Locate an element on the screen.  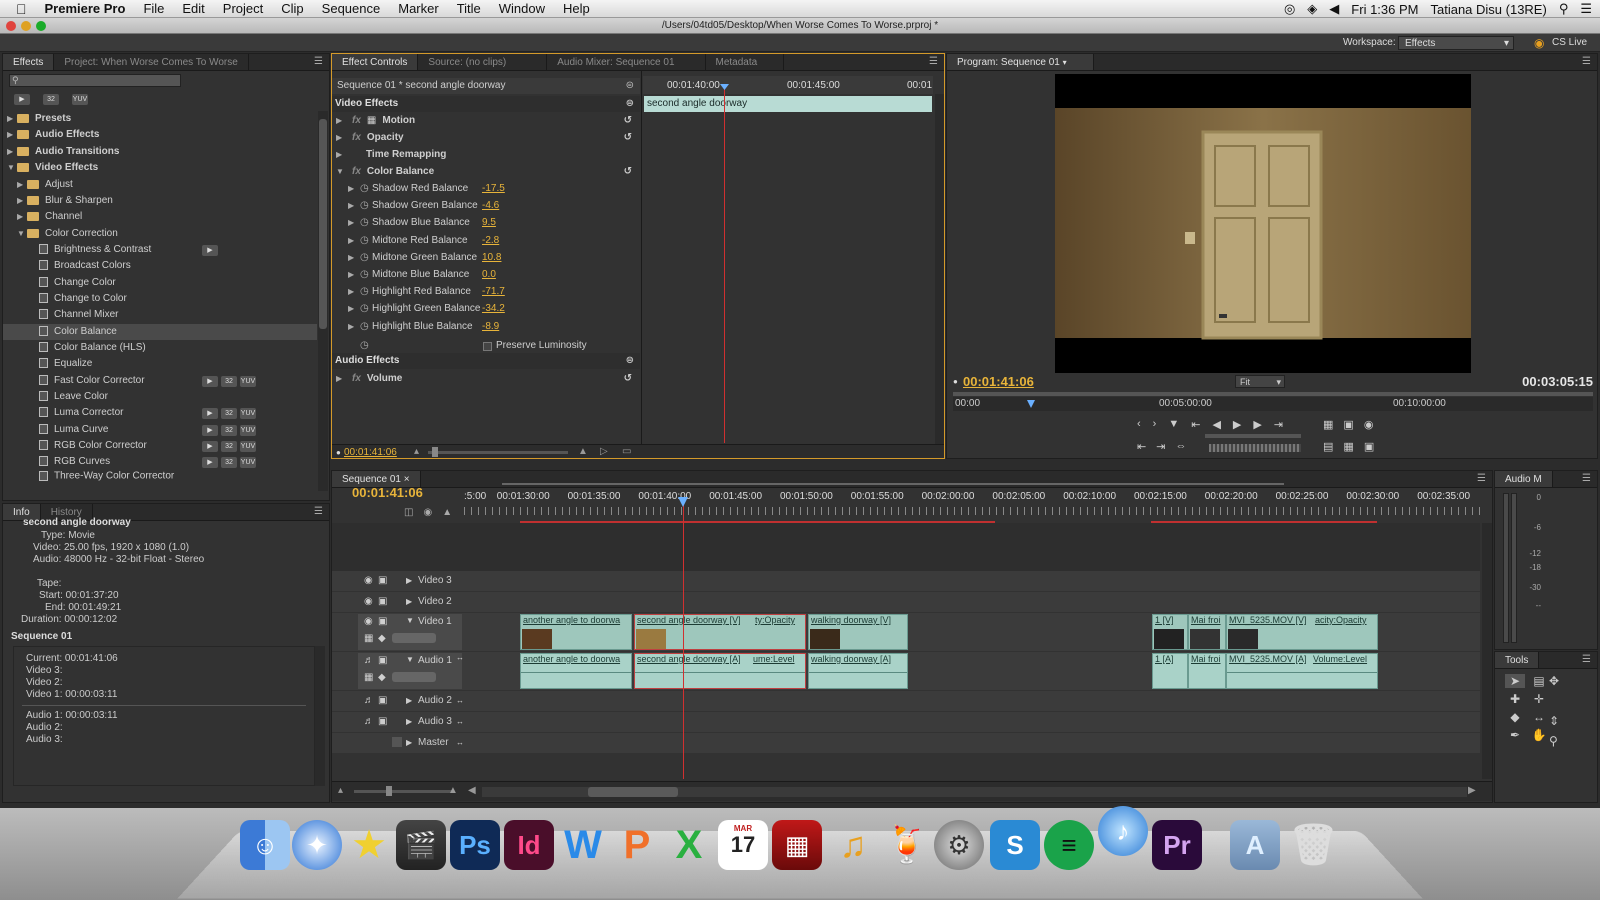
photoshop-icon: Ps is located at coordinates (475, 845).